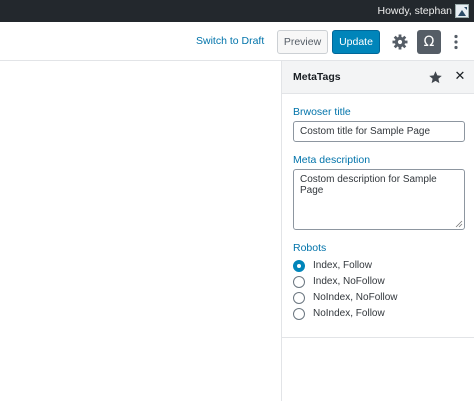  I want to click on preview-button: Preview, so click(302, 42).